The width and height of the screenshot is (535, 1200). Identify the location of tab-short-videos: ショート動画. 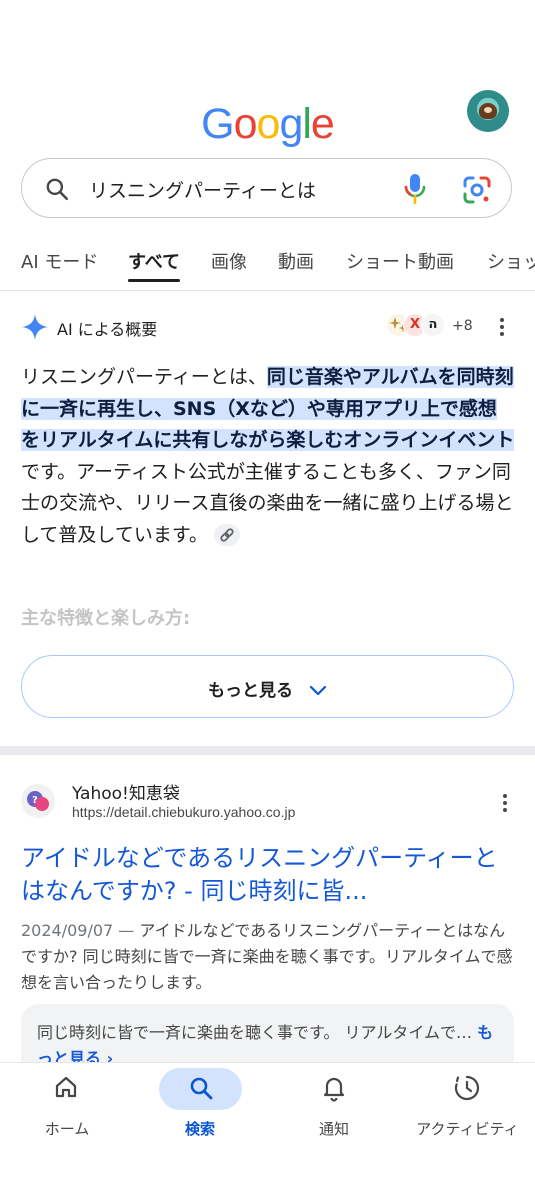
(400, 261).